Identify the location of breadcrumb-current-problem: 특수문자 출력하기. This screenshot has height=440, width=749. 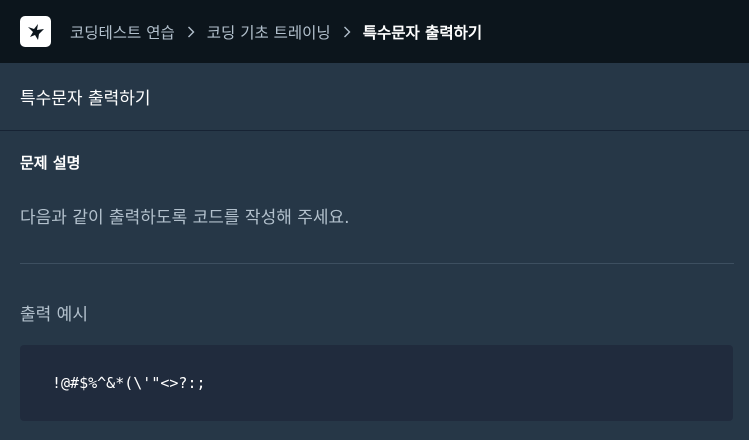
(422, 32).